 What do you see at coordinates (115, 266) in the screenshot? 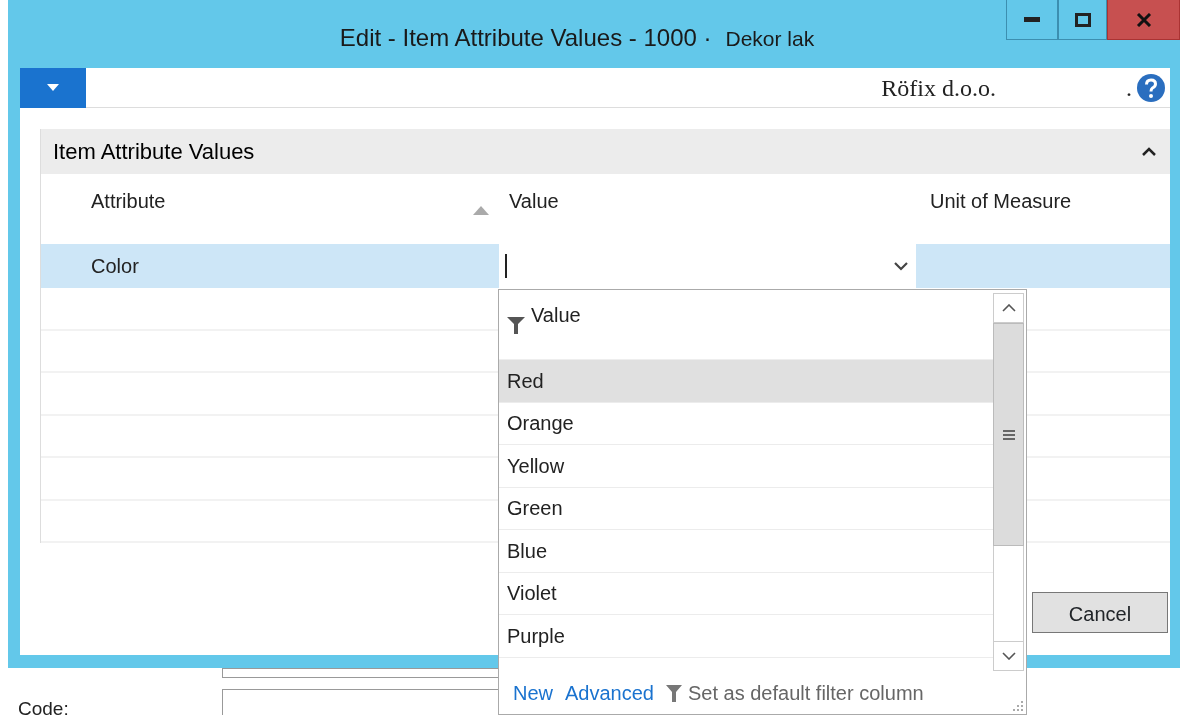
I see `table-cell-text: Color` at bounding box center [115, 266].